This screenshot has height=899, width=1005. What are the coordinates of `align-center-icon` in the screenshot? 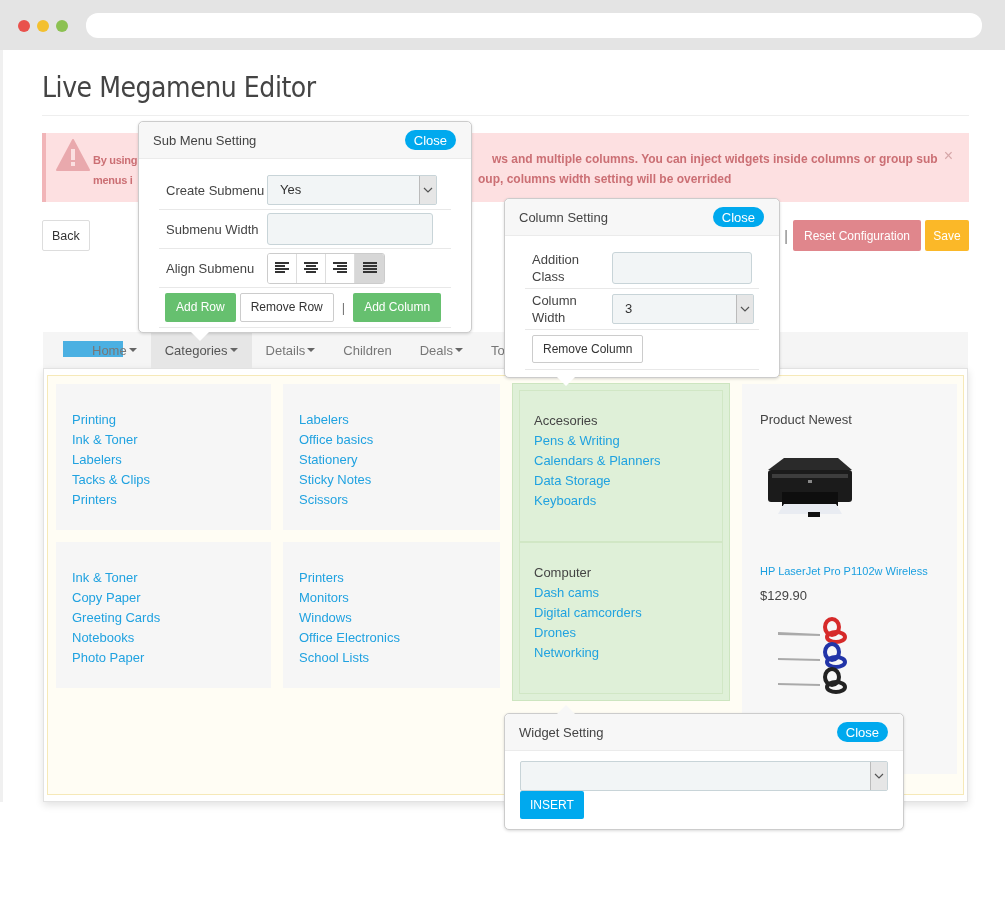 It's located at (311, 268).